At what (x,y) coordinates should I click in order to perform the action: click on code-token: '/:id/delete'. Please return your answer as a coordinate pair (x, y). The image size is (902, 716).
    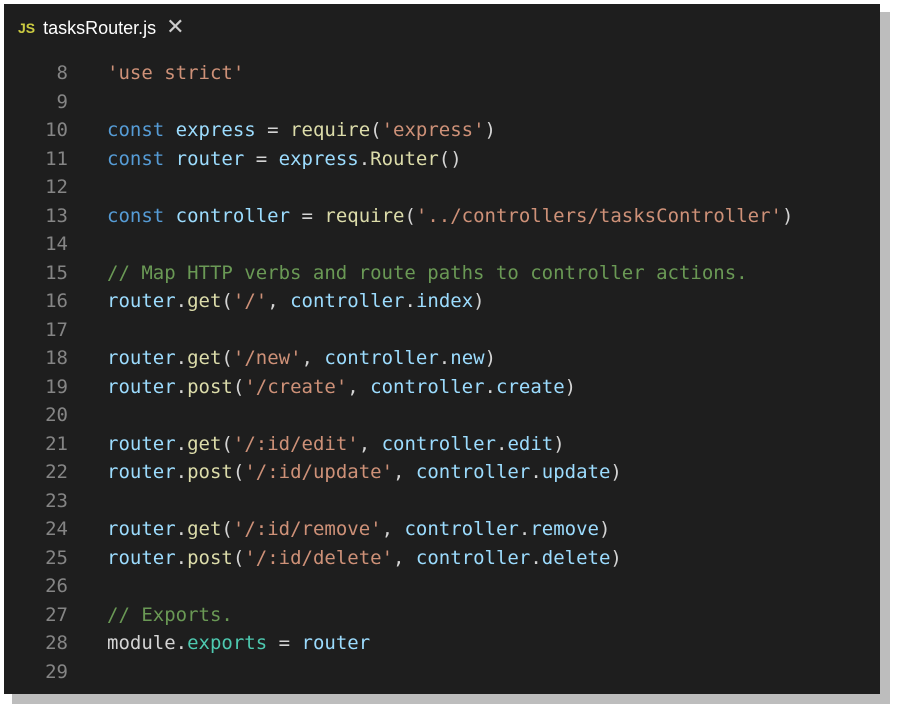
    Looking at the image, I should click on (319, 557).